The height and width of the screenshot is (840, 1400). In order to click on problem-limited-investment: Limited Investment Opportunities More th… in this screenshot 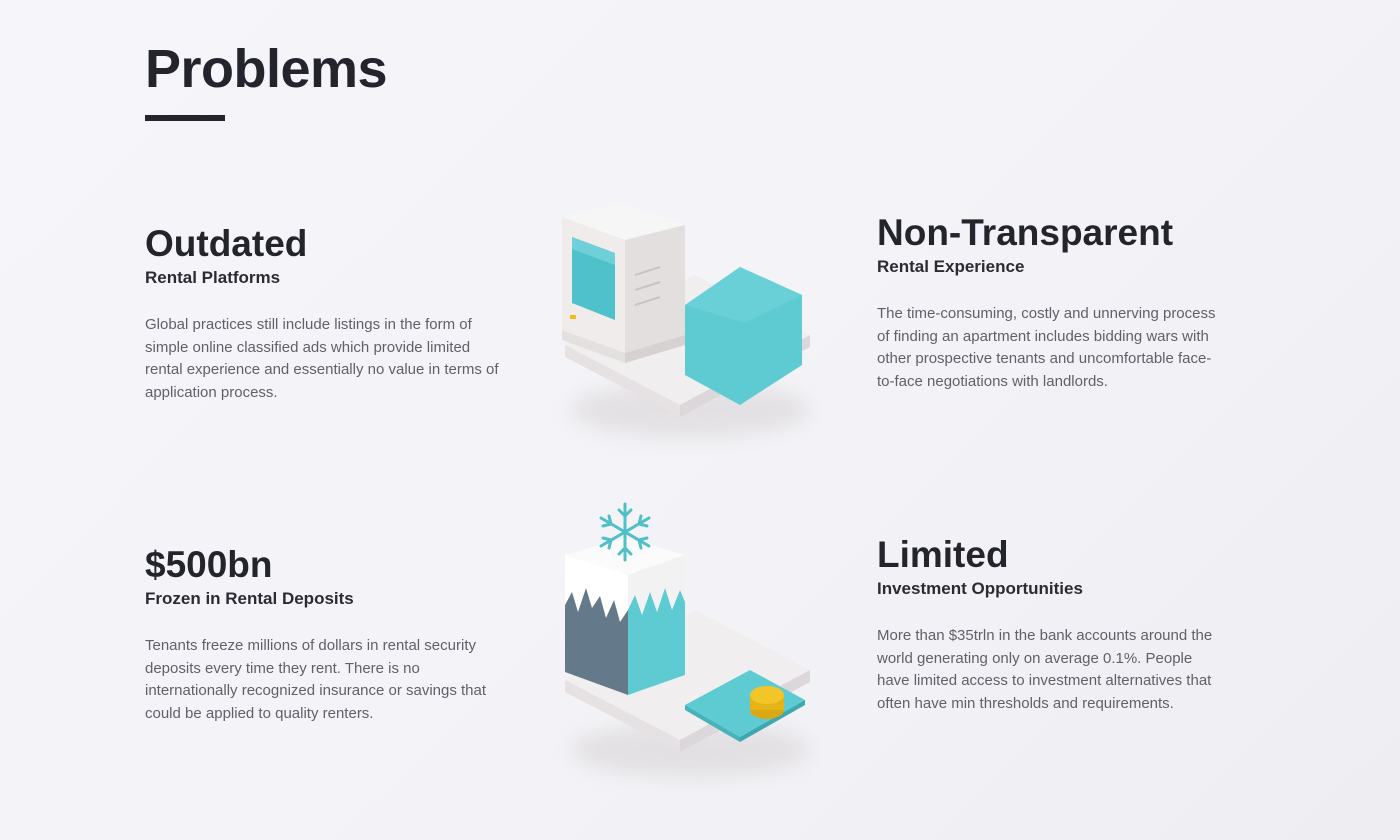, I will do `click(1049, 625)`.